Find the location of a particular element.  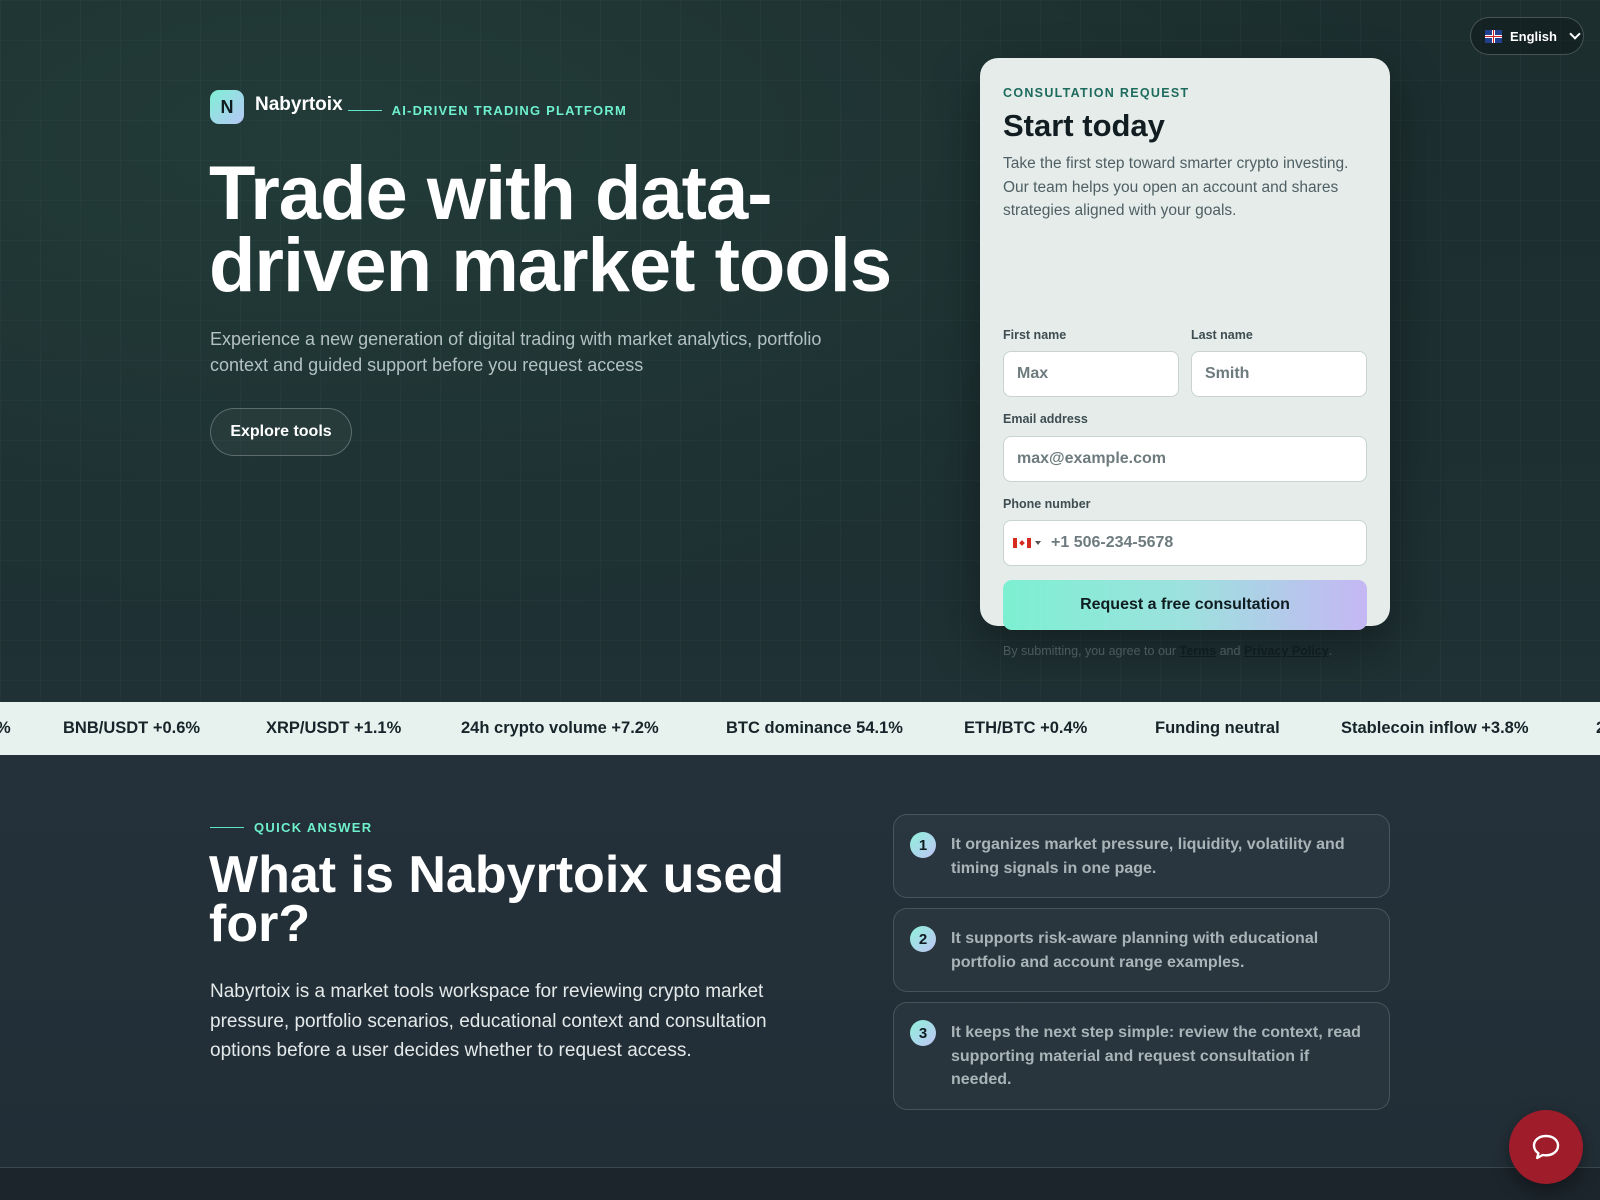

phone-field is located at coordinates (1201, 543).